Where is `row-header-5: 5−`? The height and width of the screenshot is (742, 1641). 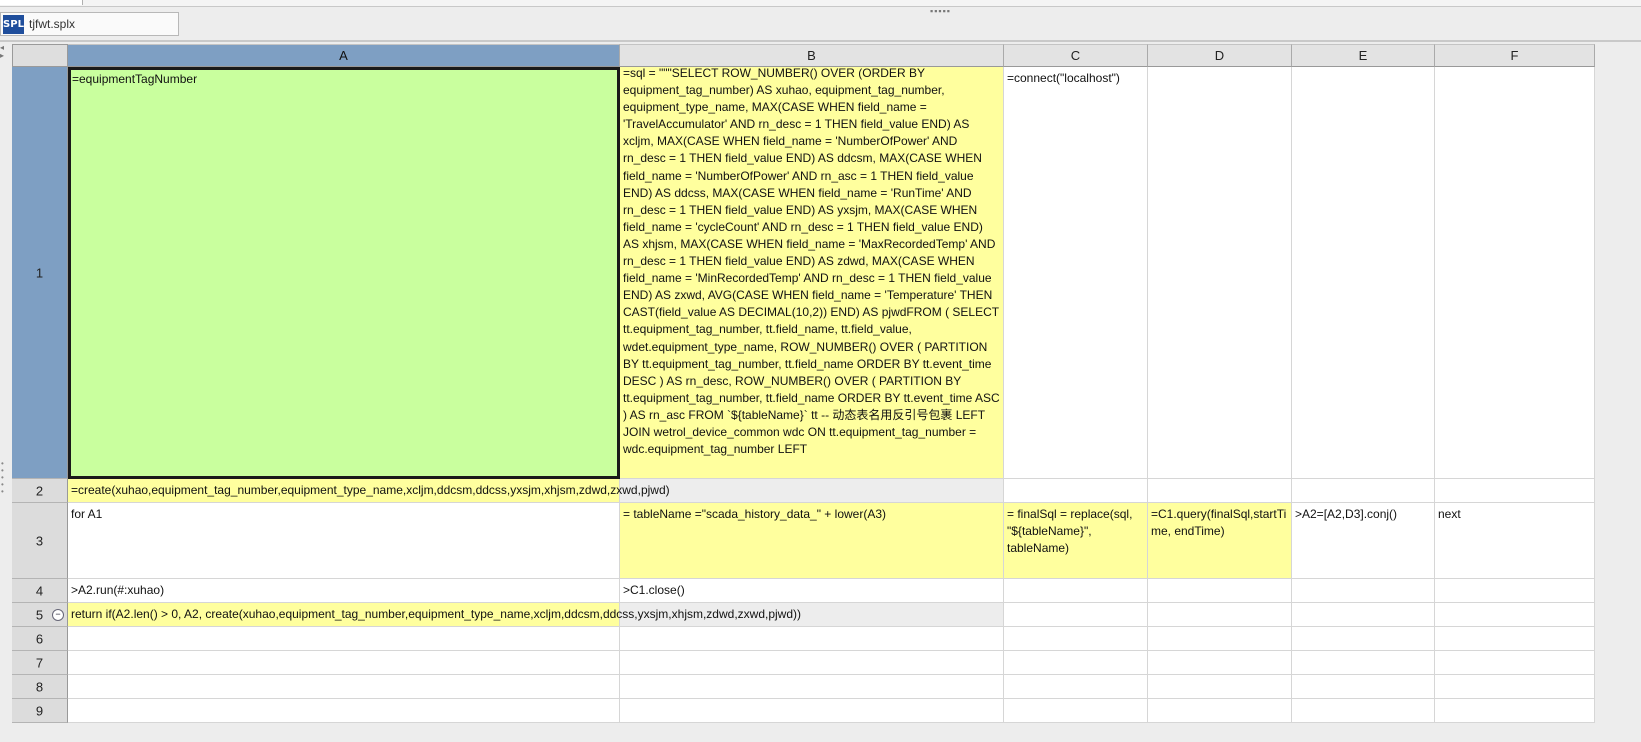
row-header-5: 5− is located at coordinates (40, 615).